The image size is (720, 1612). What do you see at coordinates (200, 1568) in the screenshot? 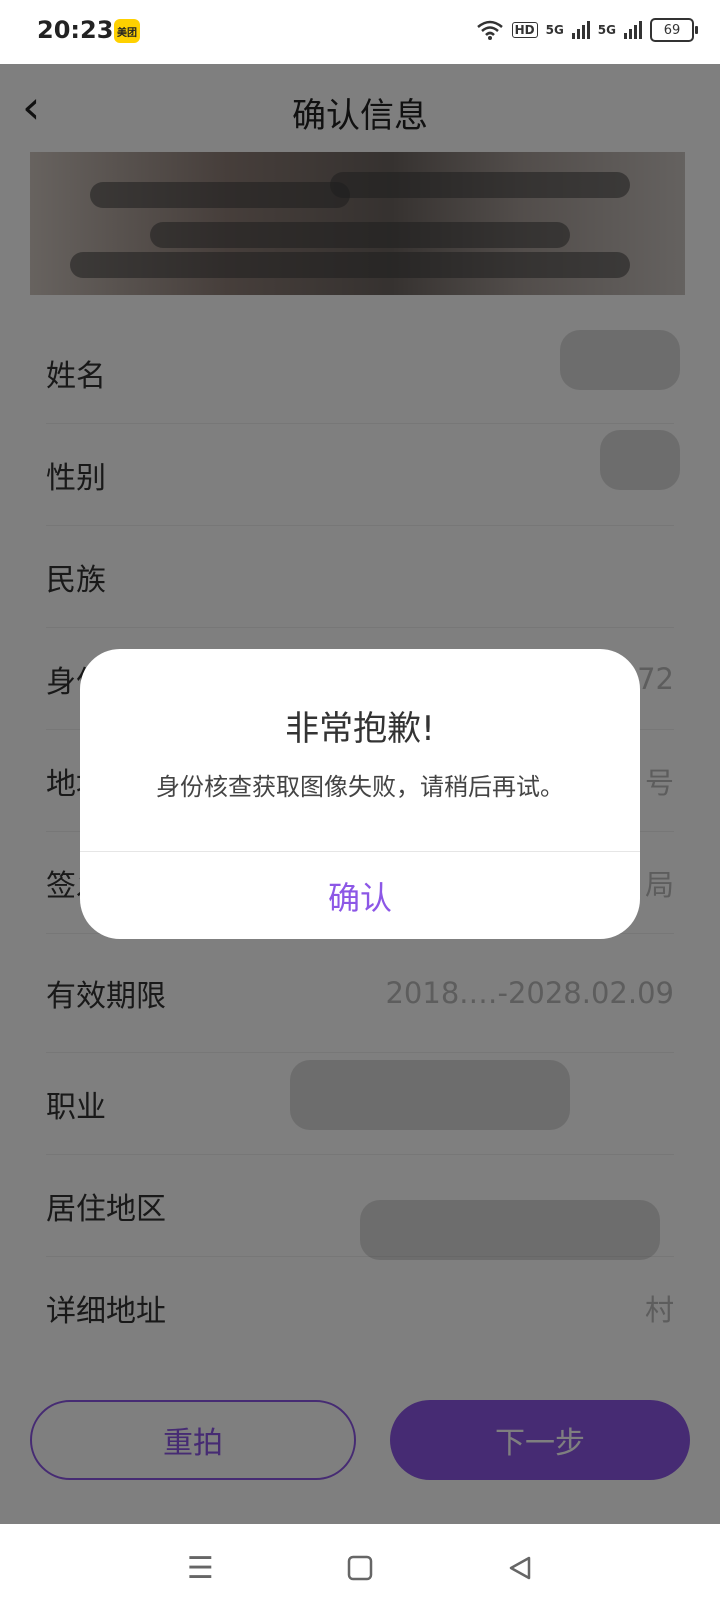
I see `menu-icon: ☰` at bounding box center [200, 1568].